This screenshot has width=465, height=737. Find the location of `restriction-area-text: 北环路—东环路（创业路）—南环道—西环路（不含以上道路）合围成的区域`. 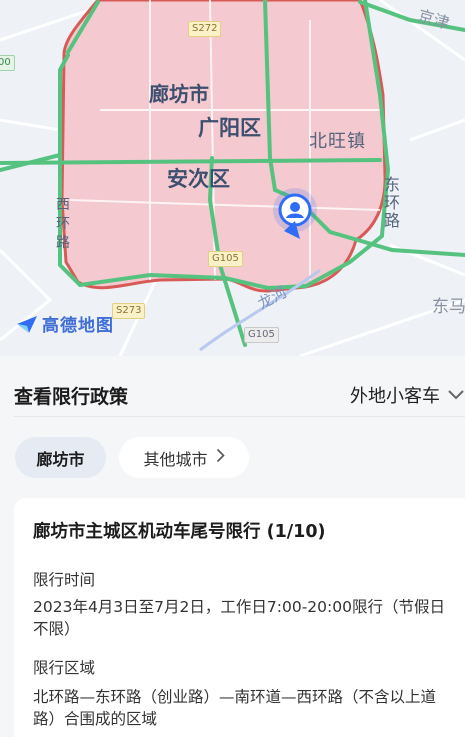

restriction-area-text: 北环路—东环路（创业路）—南环道—西环路（不含以上道路）合围成的区域 is located at coordinates (235, 708).